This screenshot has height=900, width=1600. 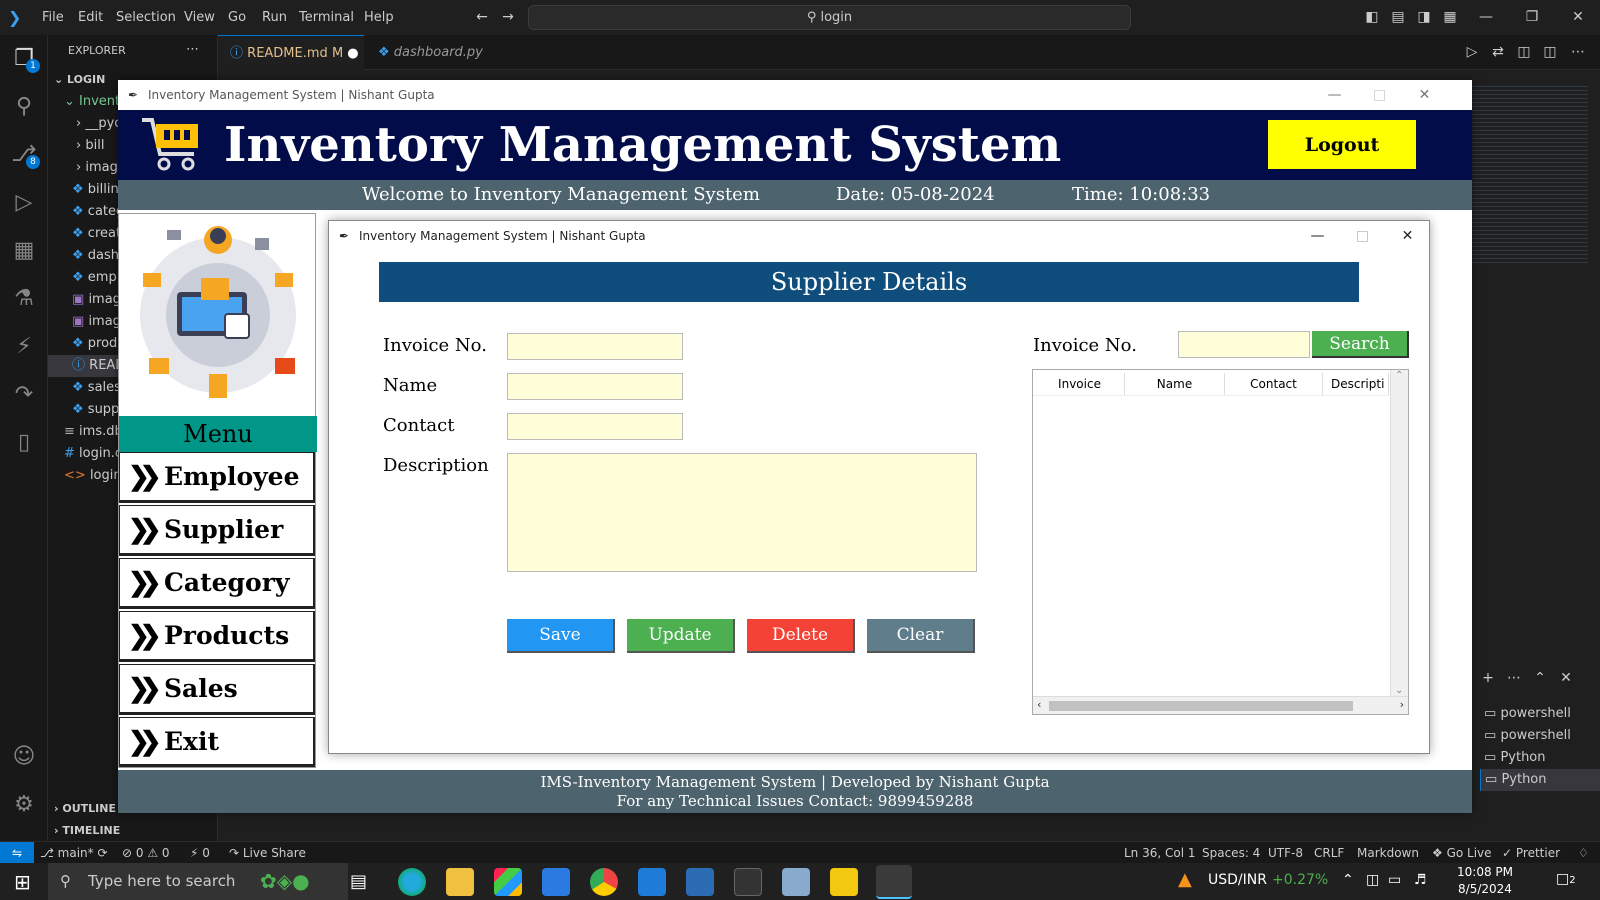 What do you see at coordinates (200, 853) in the screenshot?
I see `ports-status: ⚡ 0` at bounding box center [200, 853].